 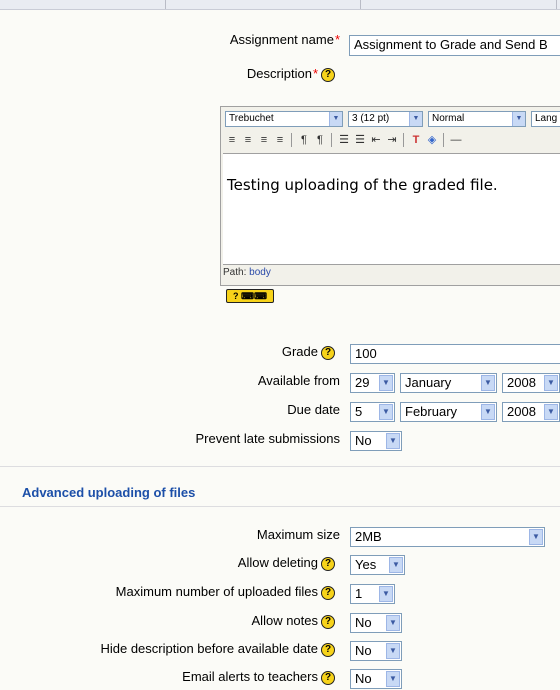 What do you see at coordinates (416, 140) in the screenshot?
I see `text-color-icon: T` at bounding box center [416, 140].